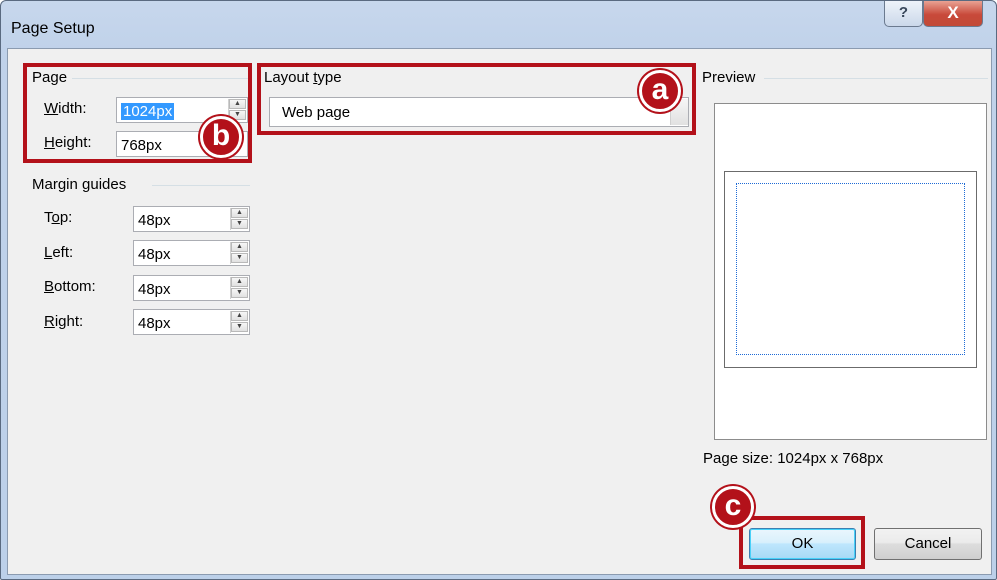 The height and width of the screenshot is (580, 997). I want to click on bottom-label: Bottom:, so click(70, 286).